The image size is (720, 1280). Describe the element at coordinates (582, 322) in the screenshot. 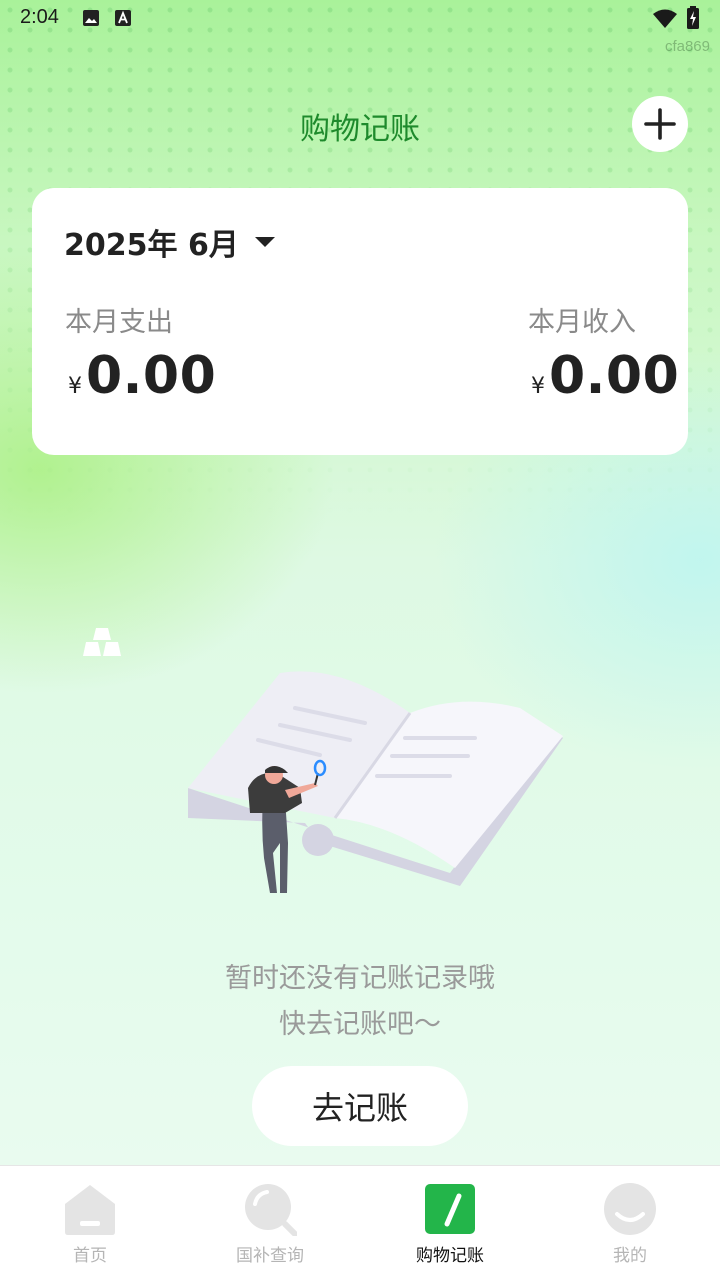

I see `income-label: 本月收入` at that location.